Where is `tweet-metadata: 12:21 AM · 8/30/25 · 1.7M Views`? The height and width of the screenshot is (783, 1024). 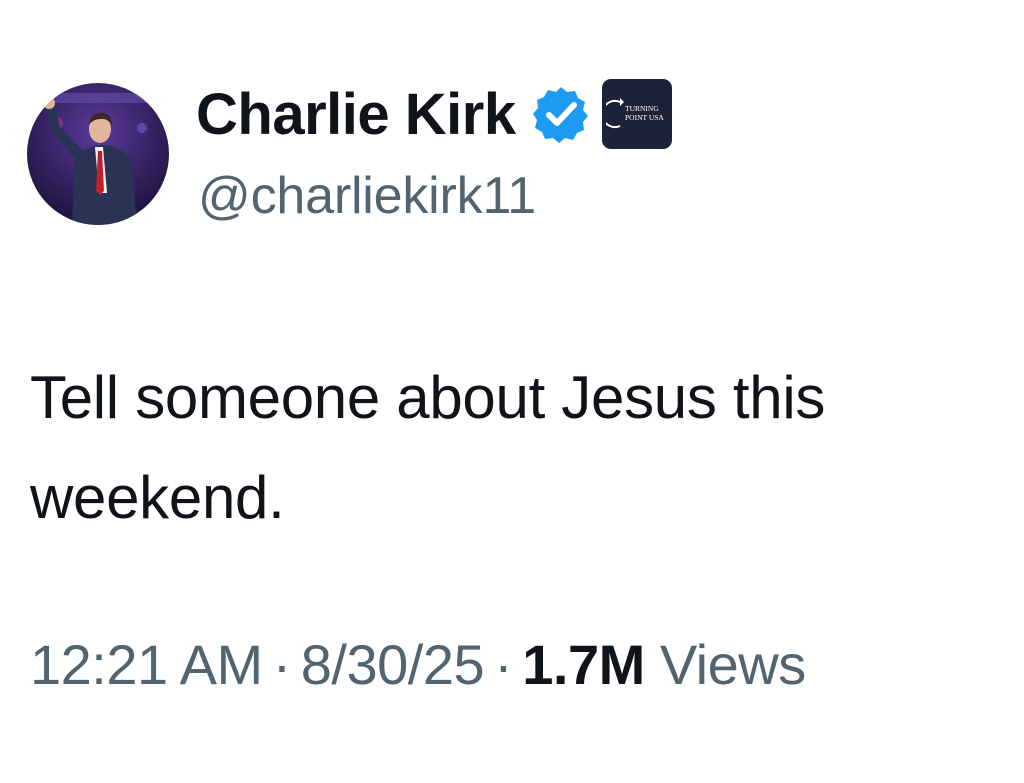
tweet-metadata: 12:21 AM · 8/30/25 · 1.7M Views is located at coordinates (418, 664).